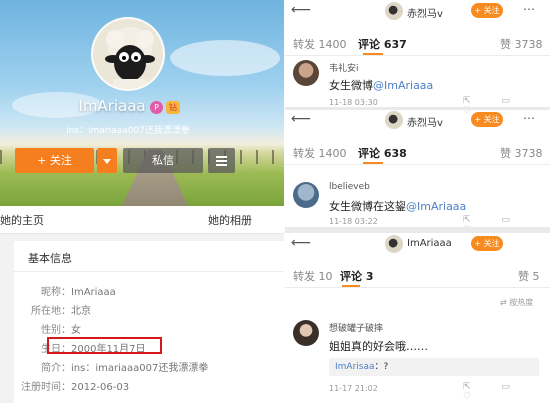 Image resolution: width=550 pixels, height=403 pixels. Describe the element at coordinates (76, 330) in the screenshot. I see `info-value: 女` at that location.